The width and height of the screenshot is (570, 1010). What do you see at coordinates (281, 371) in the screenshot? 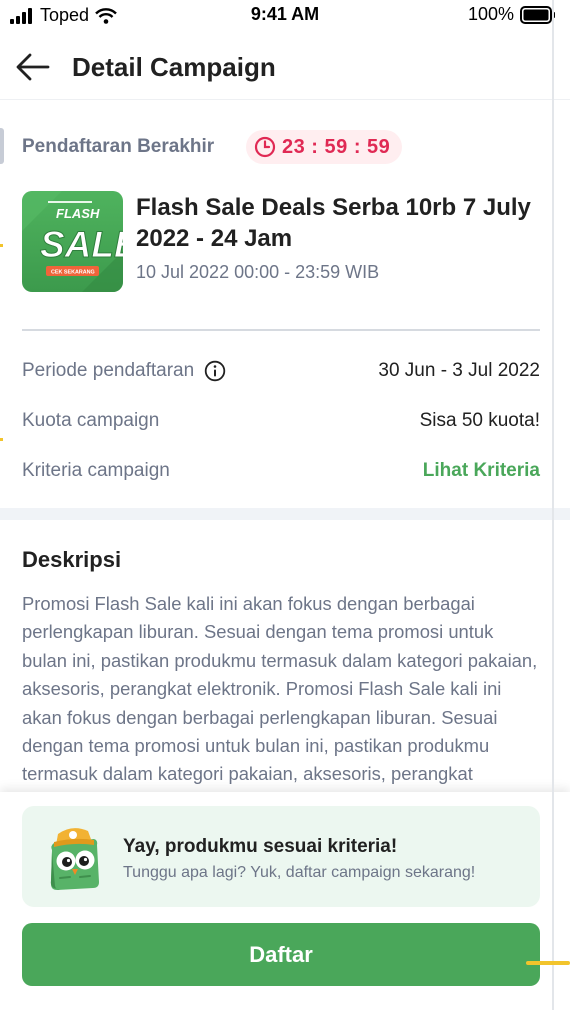
I see `period-row: Periode pendaftaran 30 Jun - 3 Jul 2022` at bounding box center [281, 371].